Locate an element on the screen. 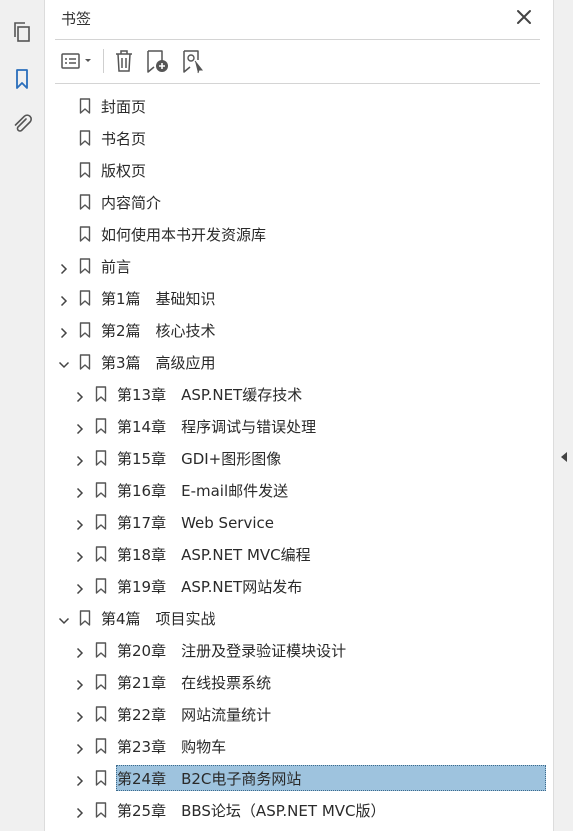 This screenshot has width=573, height=831. bookmark-label: 第21章 在线投票系统 is located at coordinates (194, 683).